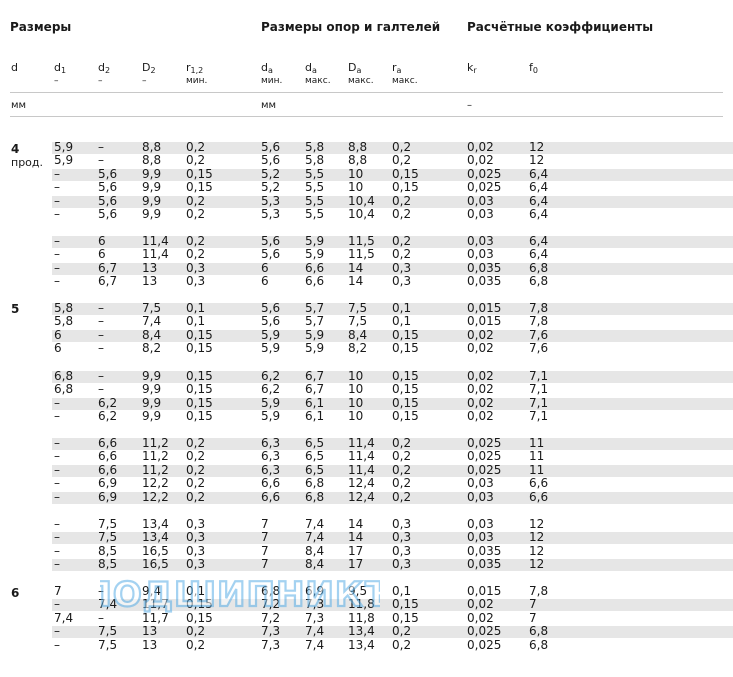 Image resolution: width=733 pixels, height=677 pixels. I want to click on table-cell-Da_max: 10,4, so click(361, 214).